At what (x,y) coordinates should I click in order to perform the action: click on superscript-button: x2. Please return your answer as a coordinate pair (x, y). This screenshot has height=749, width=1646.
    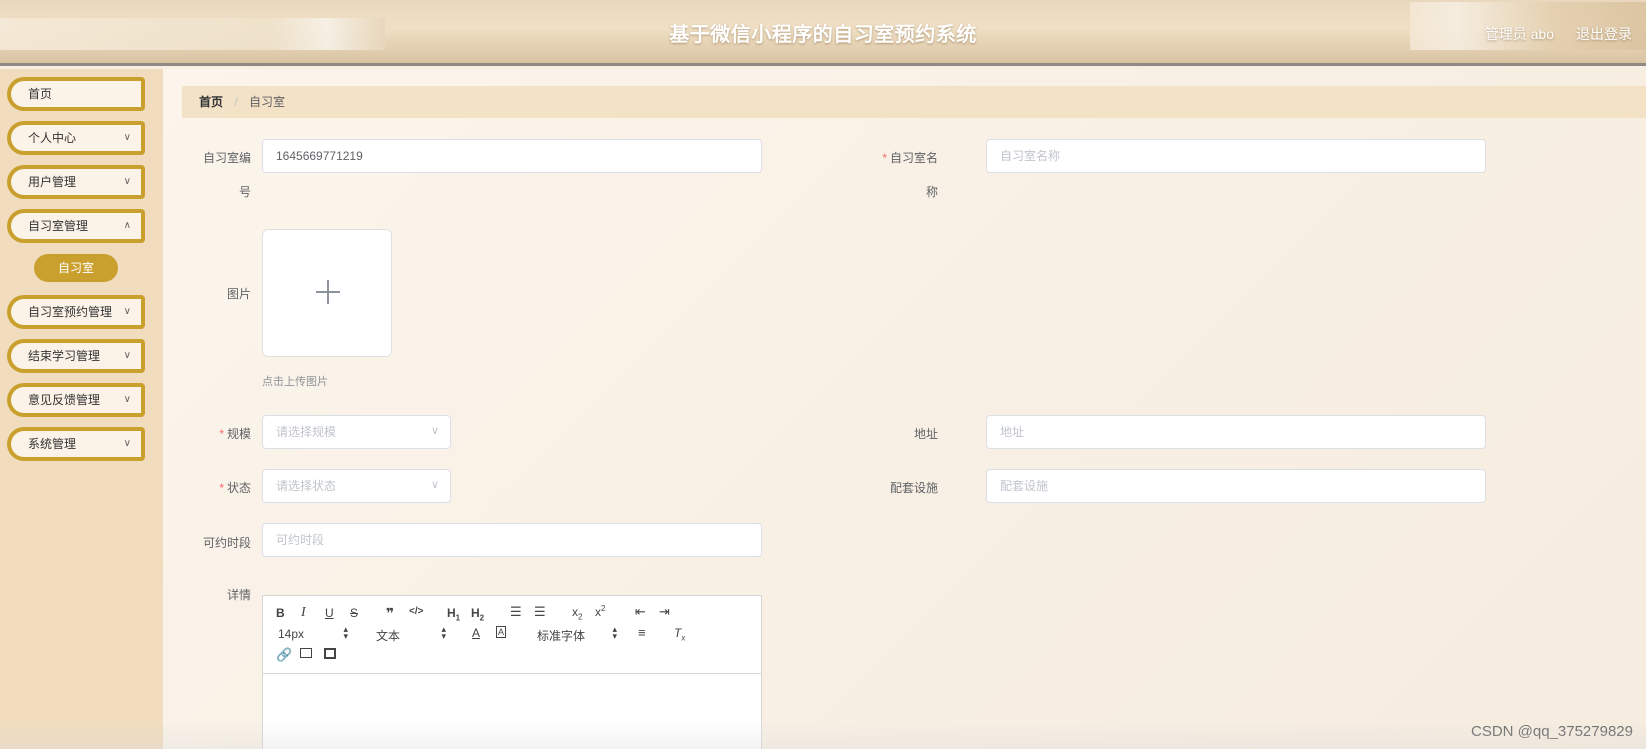
    Looking at the image, I should click on (600, 611).